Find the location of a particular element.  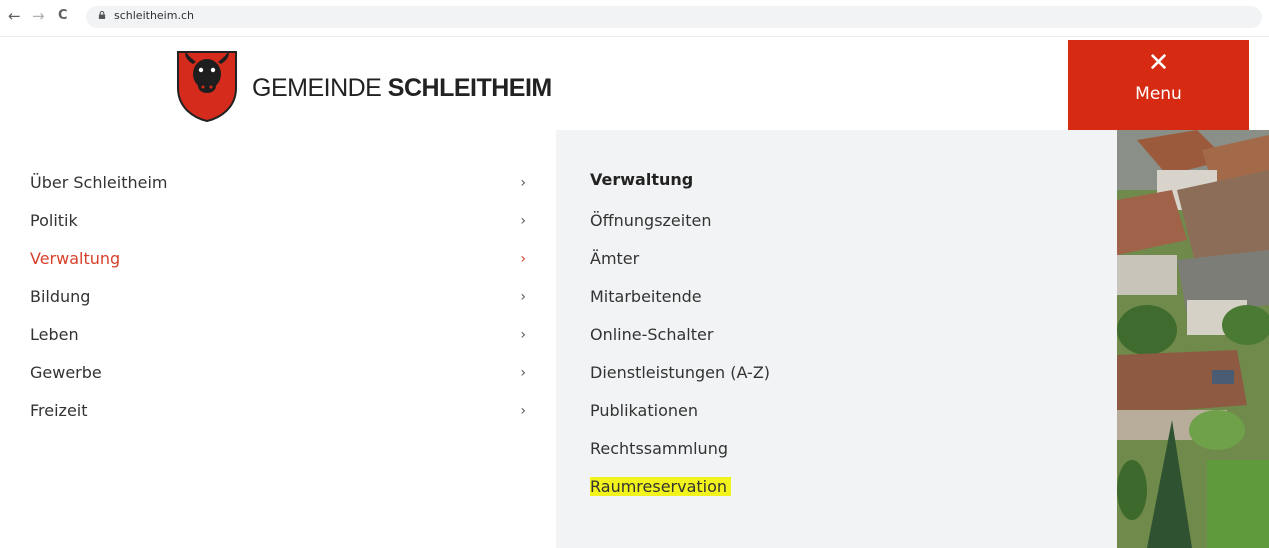

nav-item-leben: Leben › is located at coordinates (280, 335).